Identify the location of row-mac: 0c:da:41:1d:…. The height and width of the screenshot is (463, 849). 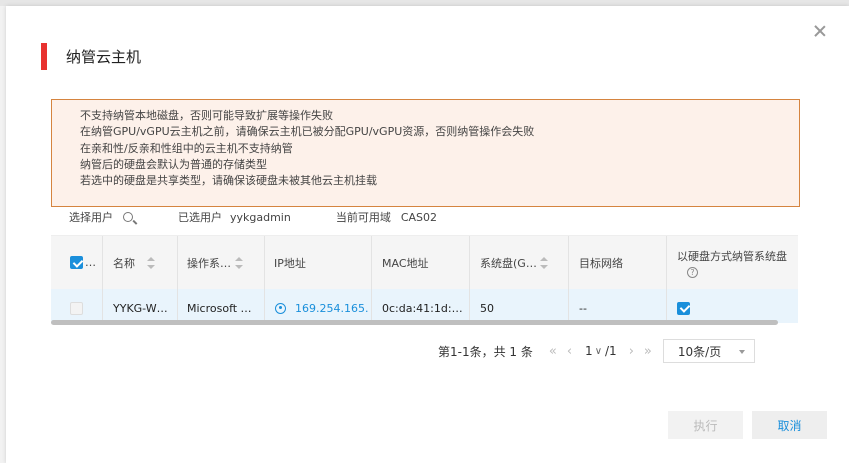
(421, 306).